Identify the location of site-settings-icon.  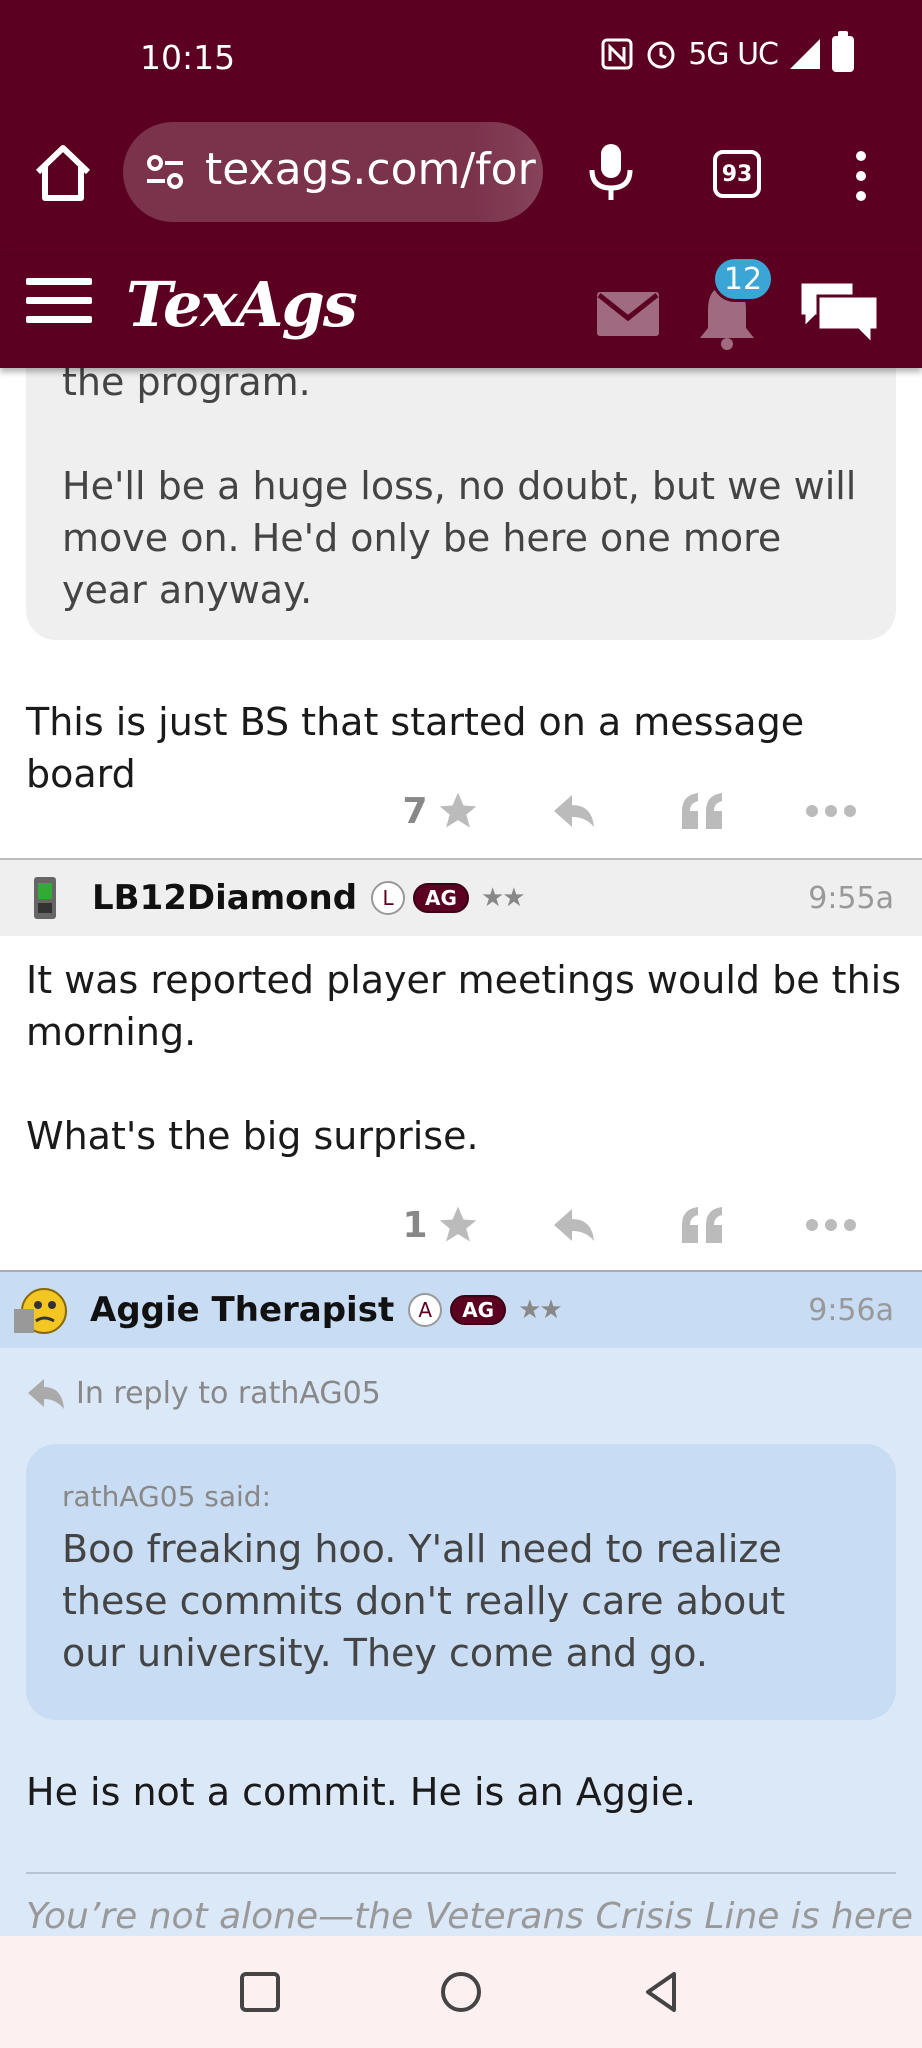
(165, 172).